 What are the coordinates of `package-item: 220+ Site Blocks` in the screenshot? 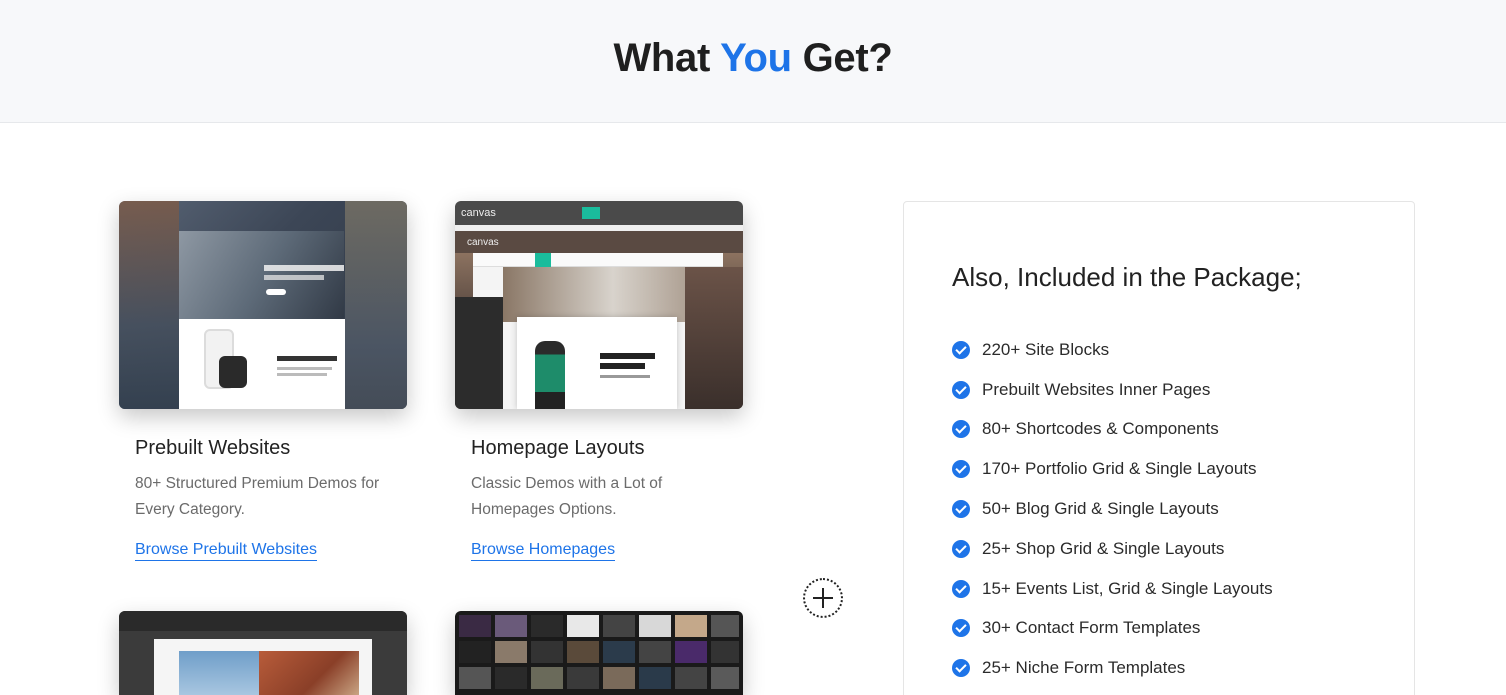 It's located at (1112, 350).